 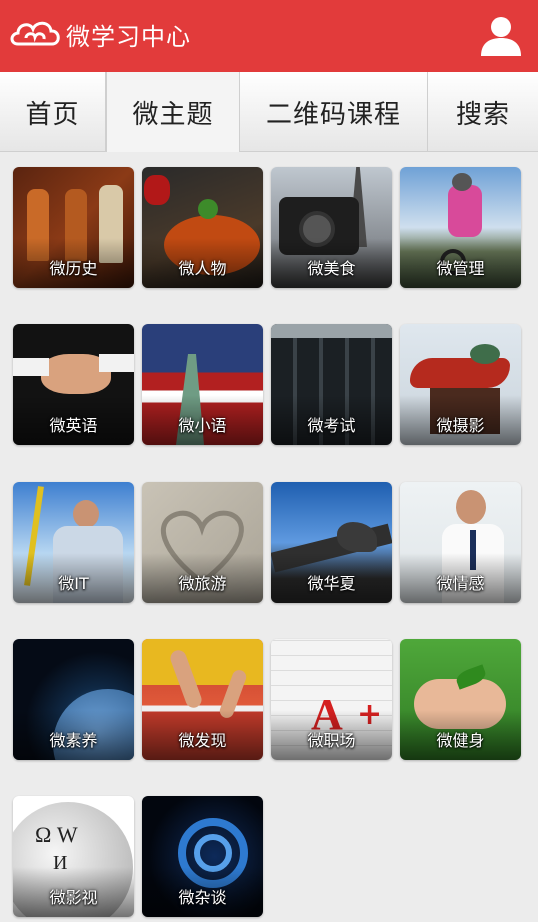 I want to click on topic-tile-fitness: 微健身, so click(x=460, y=699).